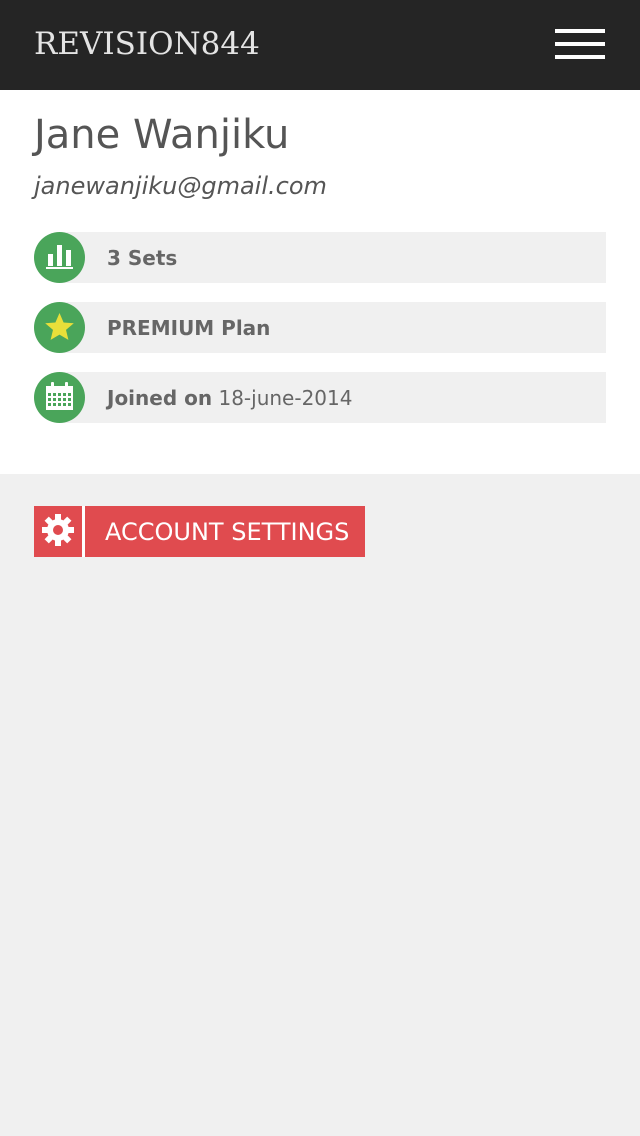 Image resolution: width=640 pixels, height=1136 pixels. I want to click on hamburger-menu-icon, so click(580, 45).